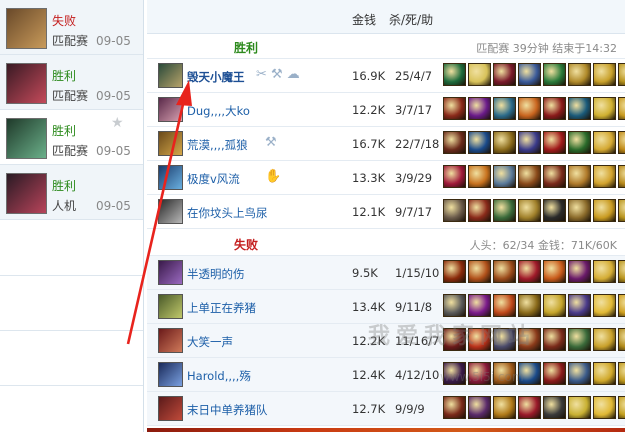 The height and width of the screenshot is (432, 625). I want to click on team-totals: 人头：62/34 金钱：71K/60K, so click(543, 245).